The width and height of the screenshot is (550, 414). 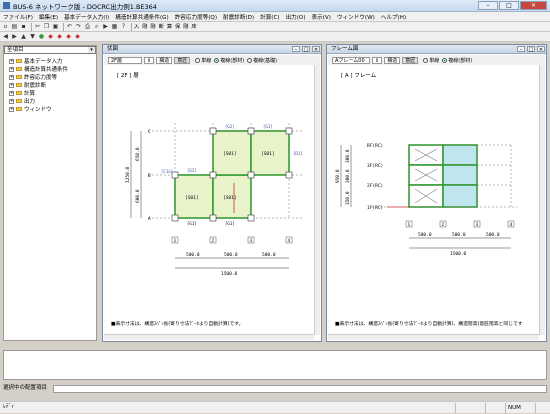 What do you see at coordinates (542, 200) in the screenshot?
I see `frame-vertical-scrollbar` at bounding box center [542, 200].